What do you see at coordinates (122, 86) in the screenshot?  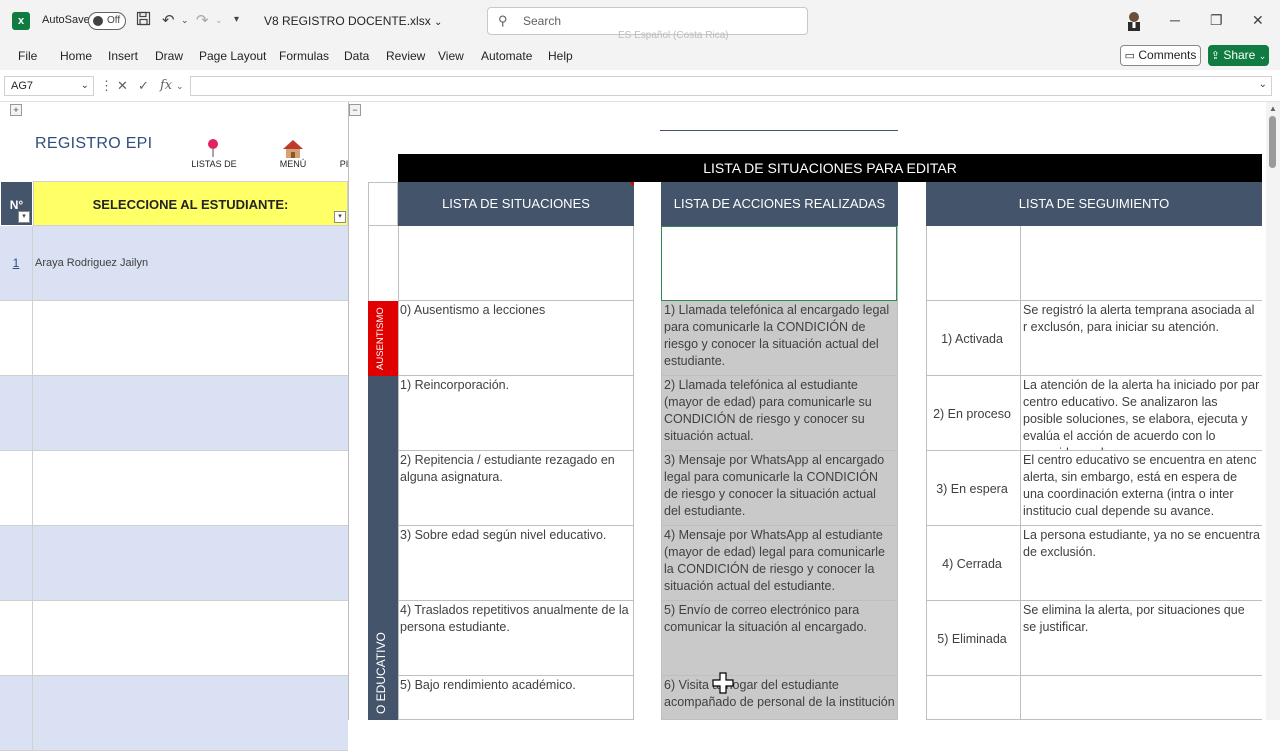 I see `cancel-icon: ✕` at bounding box center [122, 86].